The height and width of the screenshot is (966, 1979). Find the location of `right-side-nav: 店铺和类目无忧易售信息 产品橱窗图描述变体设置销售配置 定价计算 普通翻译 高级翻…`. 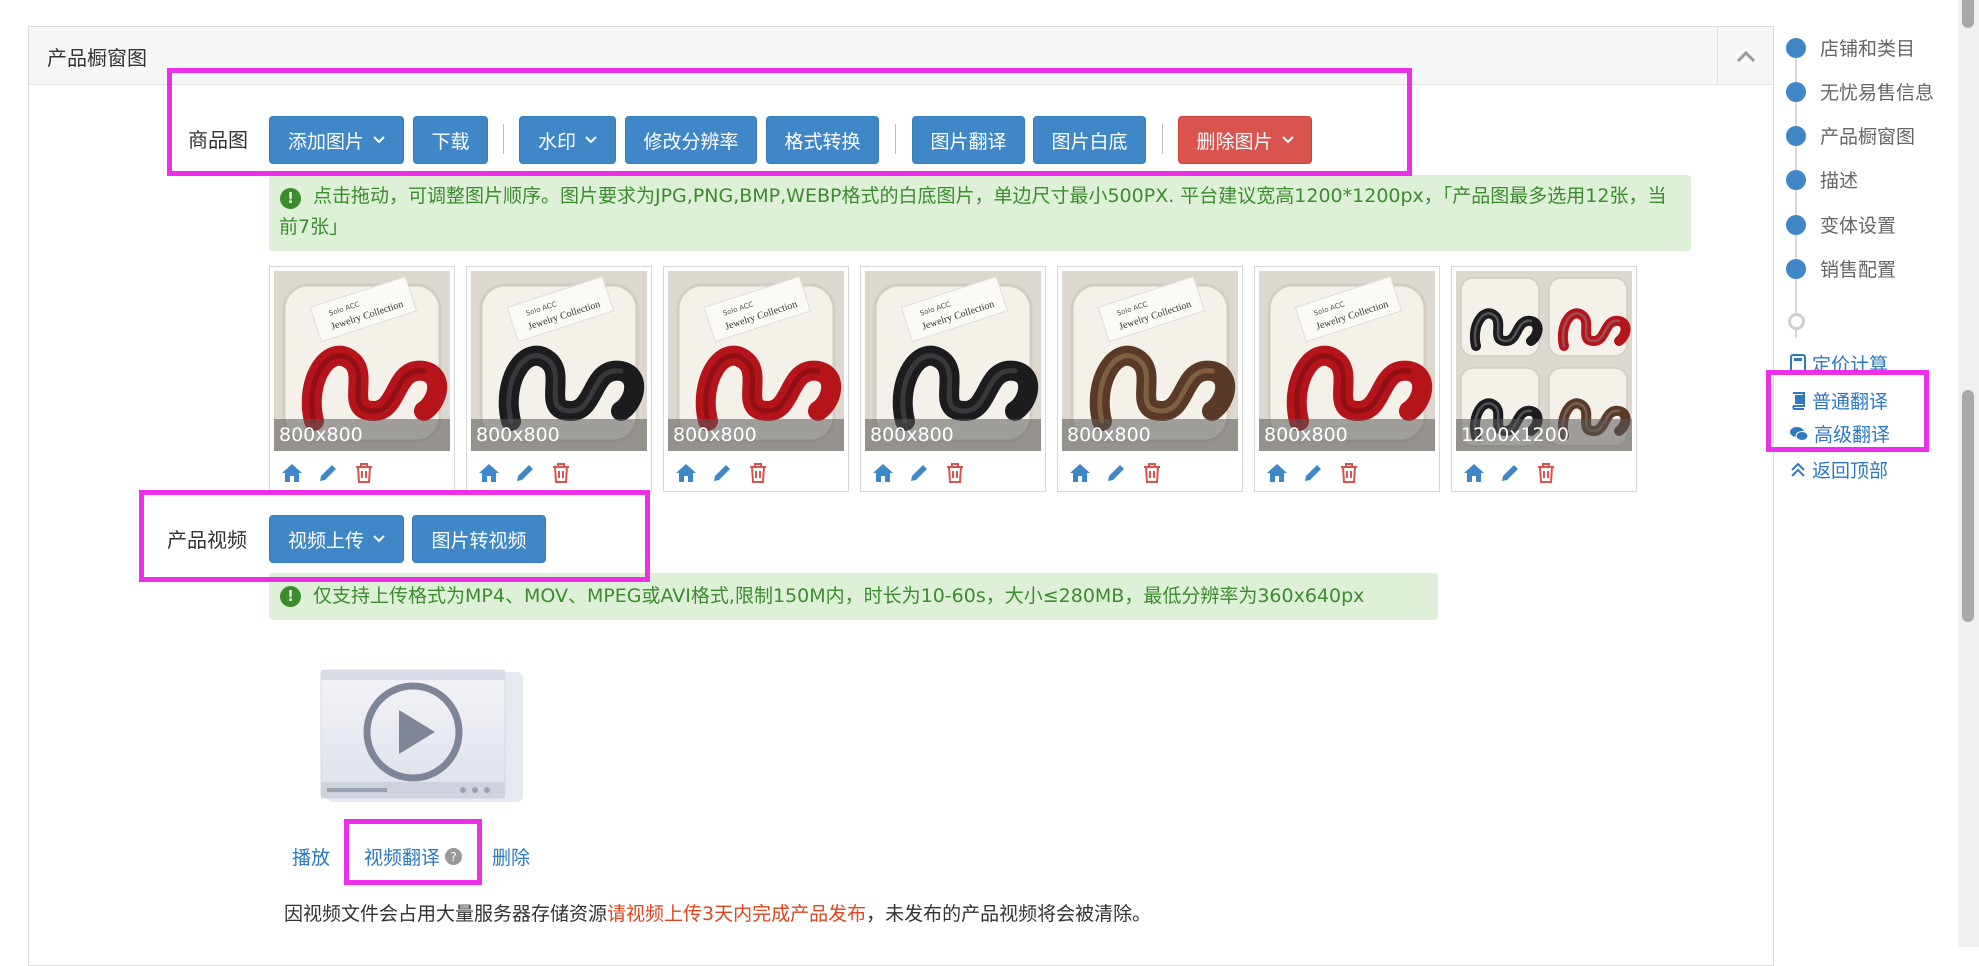

right-side-nav: 店铺和类目无忧易售信息 产品橱窗图描述变体设置销售配置 定价计算 普通翻译 高级翻… is located at coordinates (1868, 473).